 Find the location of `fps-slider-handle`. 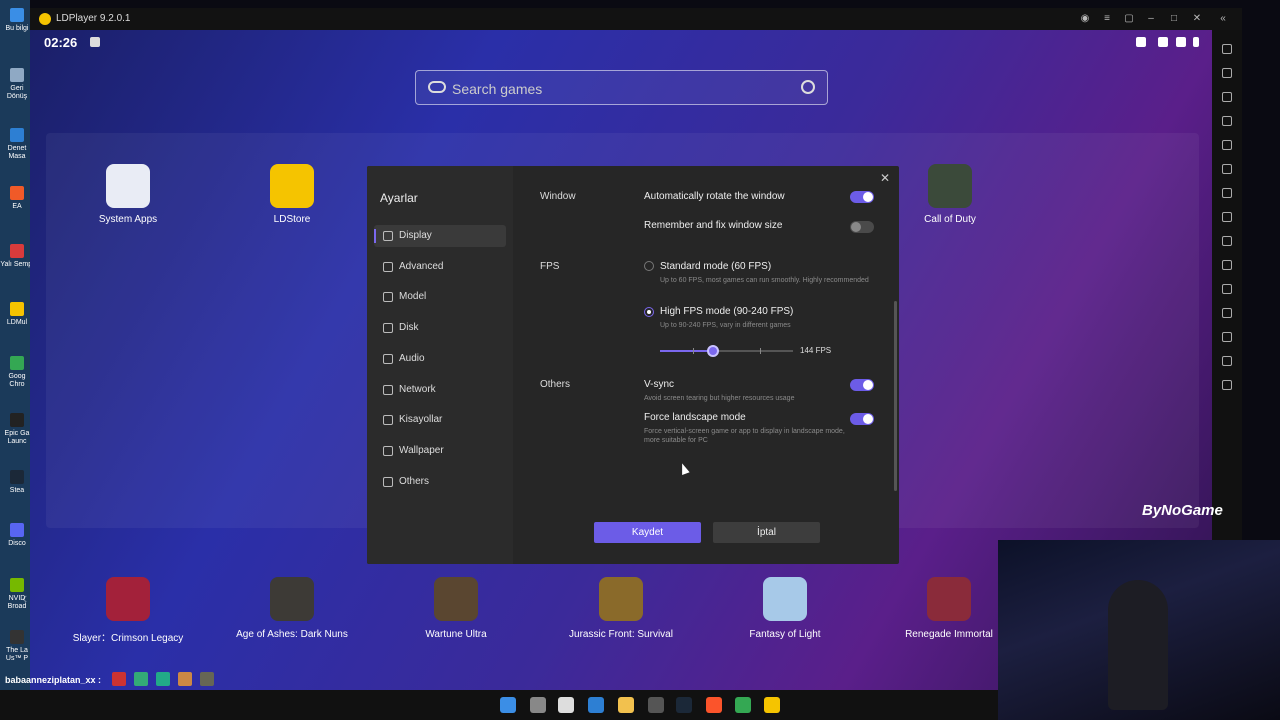

fps-slider-handle is located at coordinates (713, 351).